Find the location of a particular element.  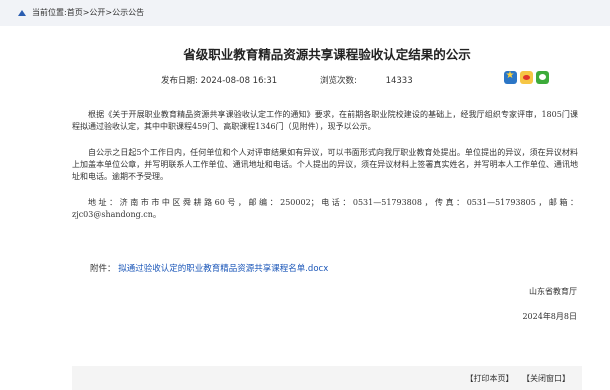

attachment-link: 拟通过验收认定的职业教育精品资源共享课程名单.docx is located at coordinates (223, 269).